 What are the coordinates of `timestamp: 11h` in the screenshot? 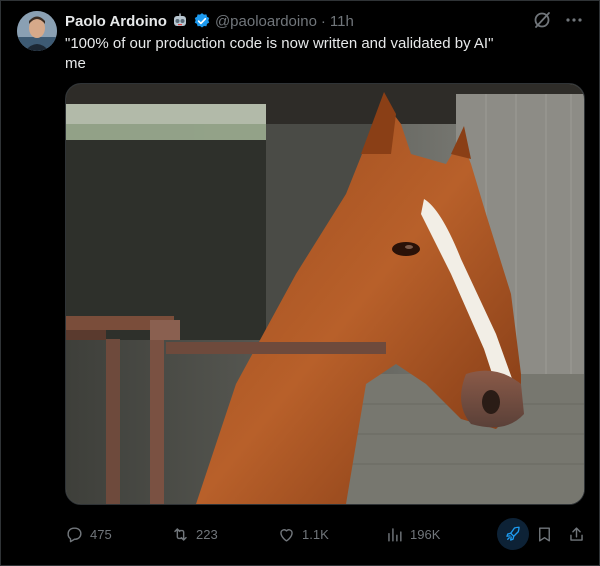 It's located at (342, 21).